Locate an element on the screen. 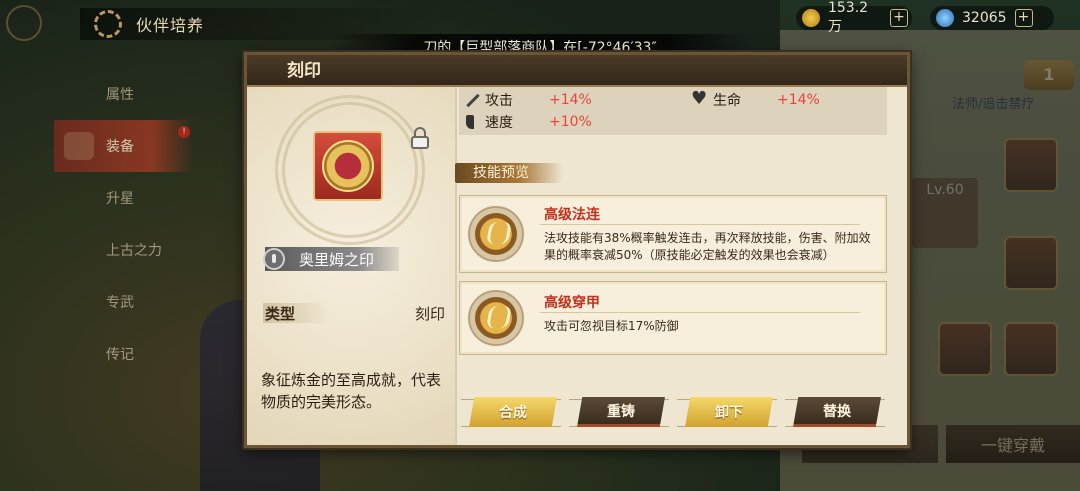 This screenshot has width=1080, height=491. gem-icon is located at coordinates (945, 18).